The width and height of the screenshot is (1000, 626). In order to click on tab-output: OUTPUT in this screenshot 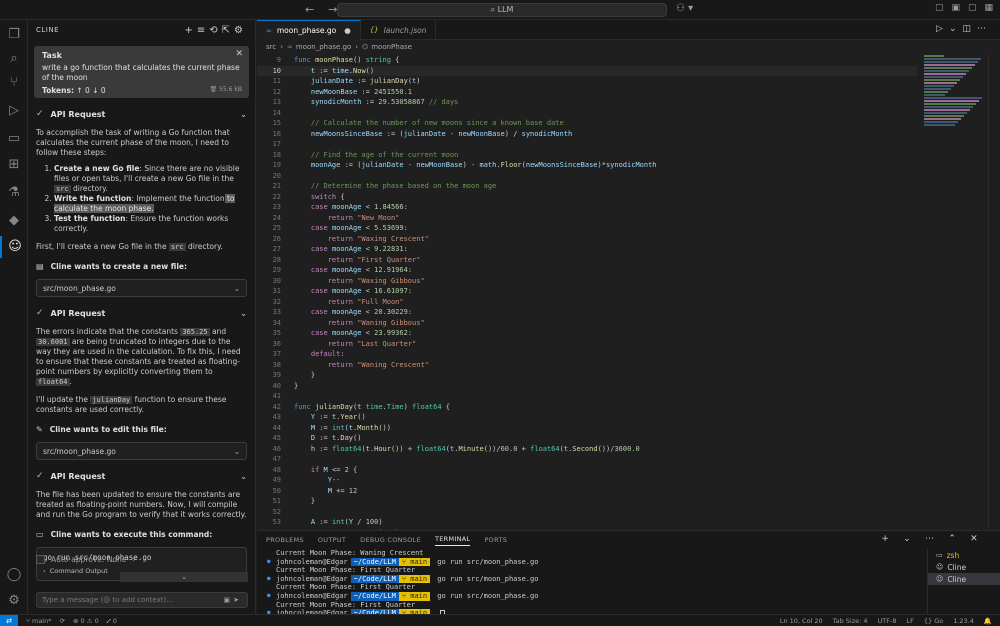, I will do `click(332, 540)`.